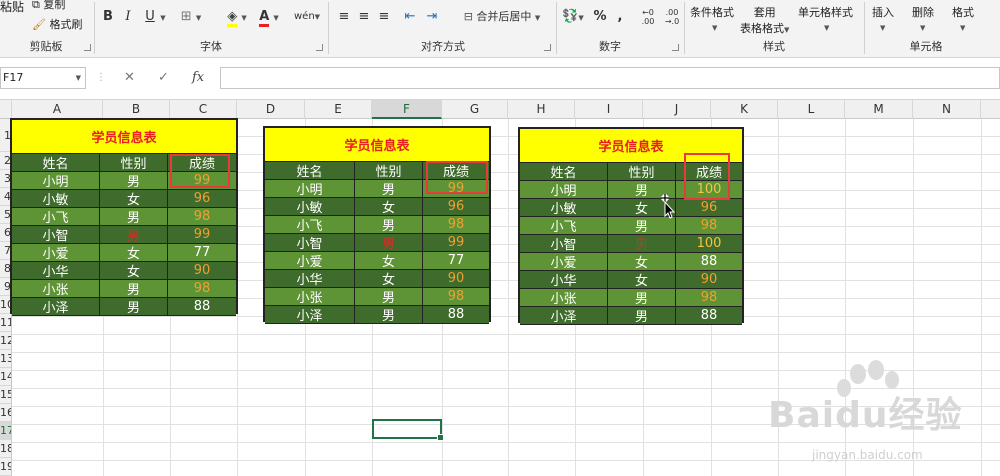 The width and height of the screenshot is (1000, 476). Describe the element at coordinates (610, 78) in the screenshot. I see `formula-input` at that location.